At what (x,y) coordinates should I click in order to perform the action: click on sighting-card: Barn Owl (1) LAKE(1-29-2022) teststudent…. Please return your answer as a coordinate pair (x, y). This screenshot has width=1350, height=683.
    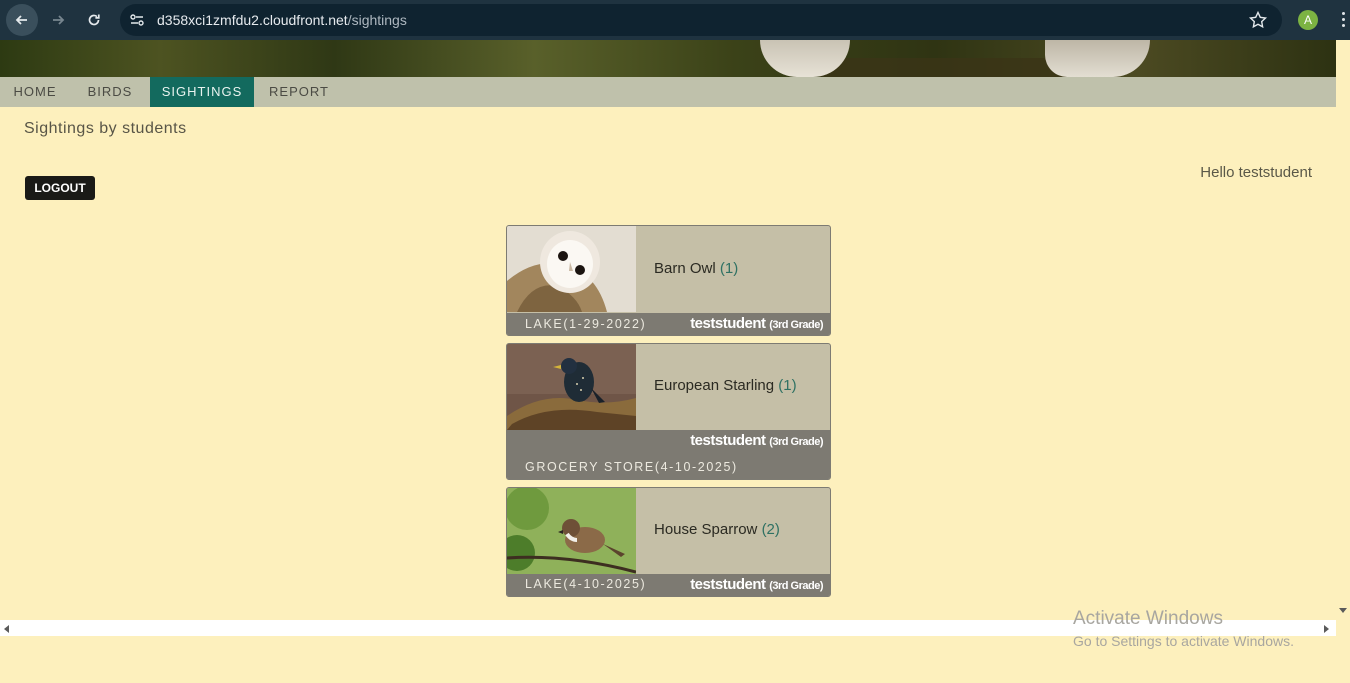
    Looking at the image, I should click on (668, 280).